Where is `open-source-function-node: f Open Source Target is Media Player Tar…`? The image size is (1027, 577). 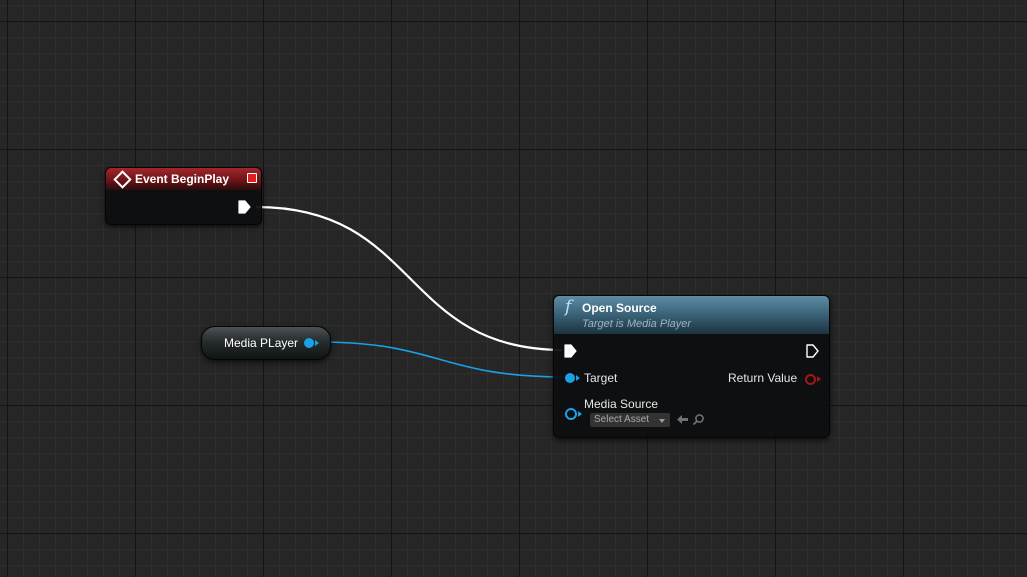 open-source-function-node: f Open Source Target is Media Player Tar… is located at coordinates (691, 366).